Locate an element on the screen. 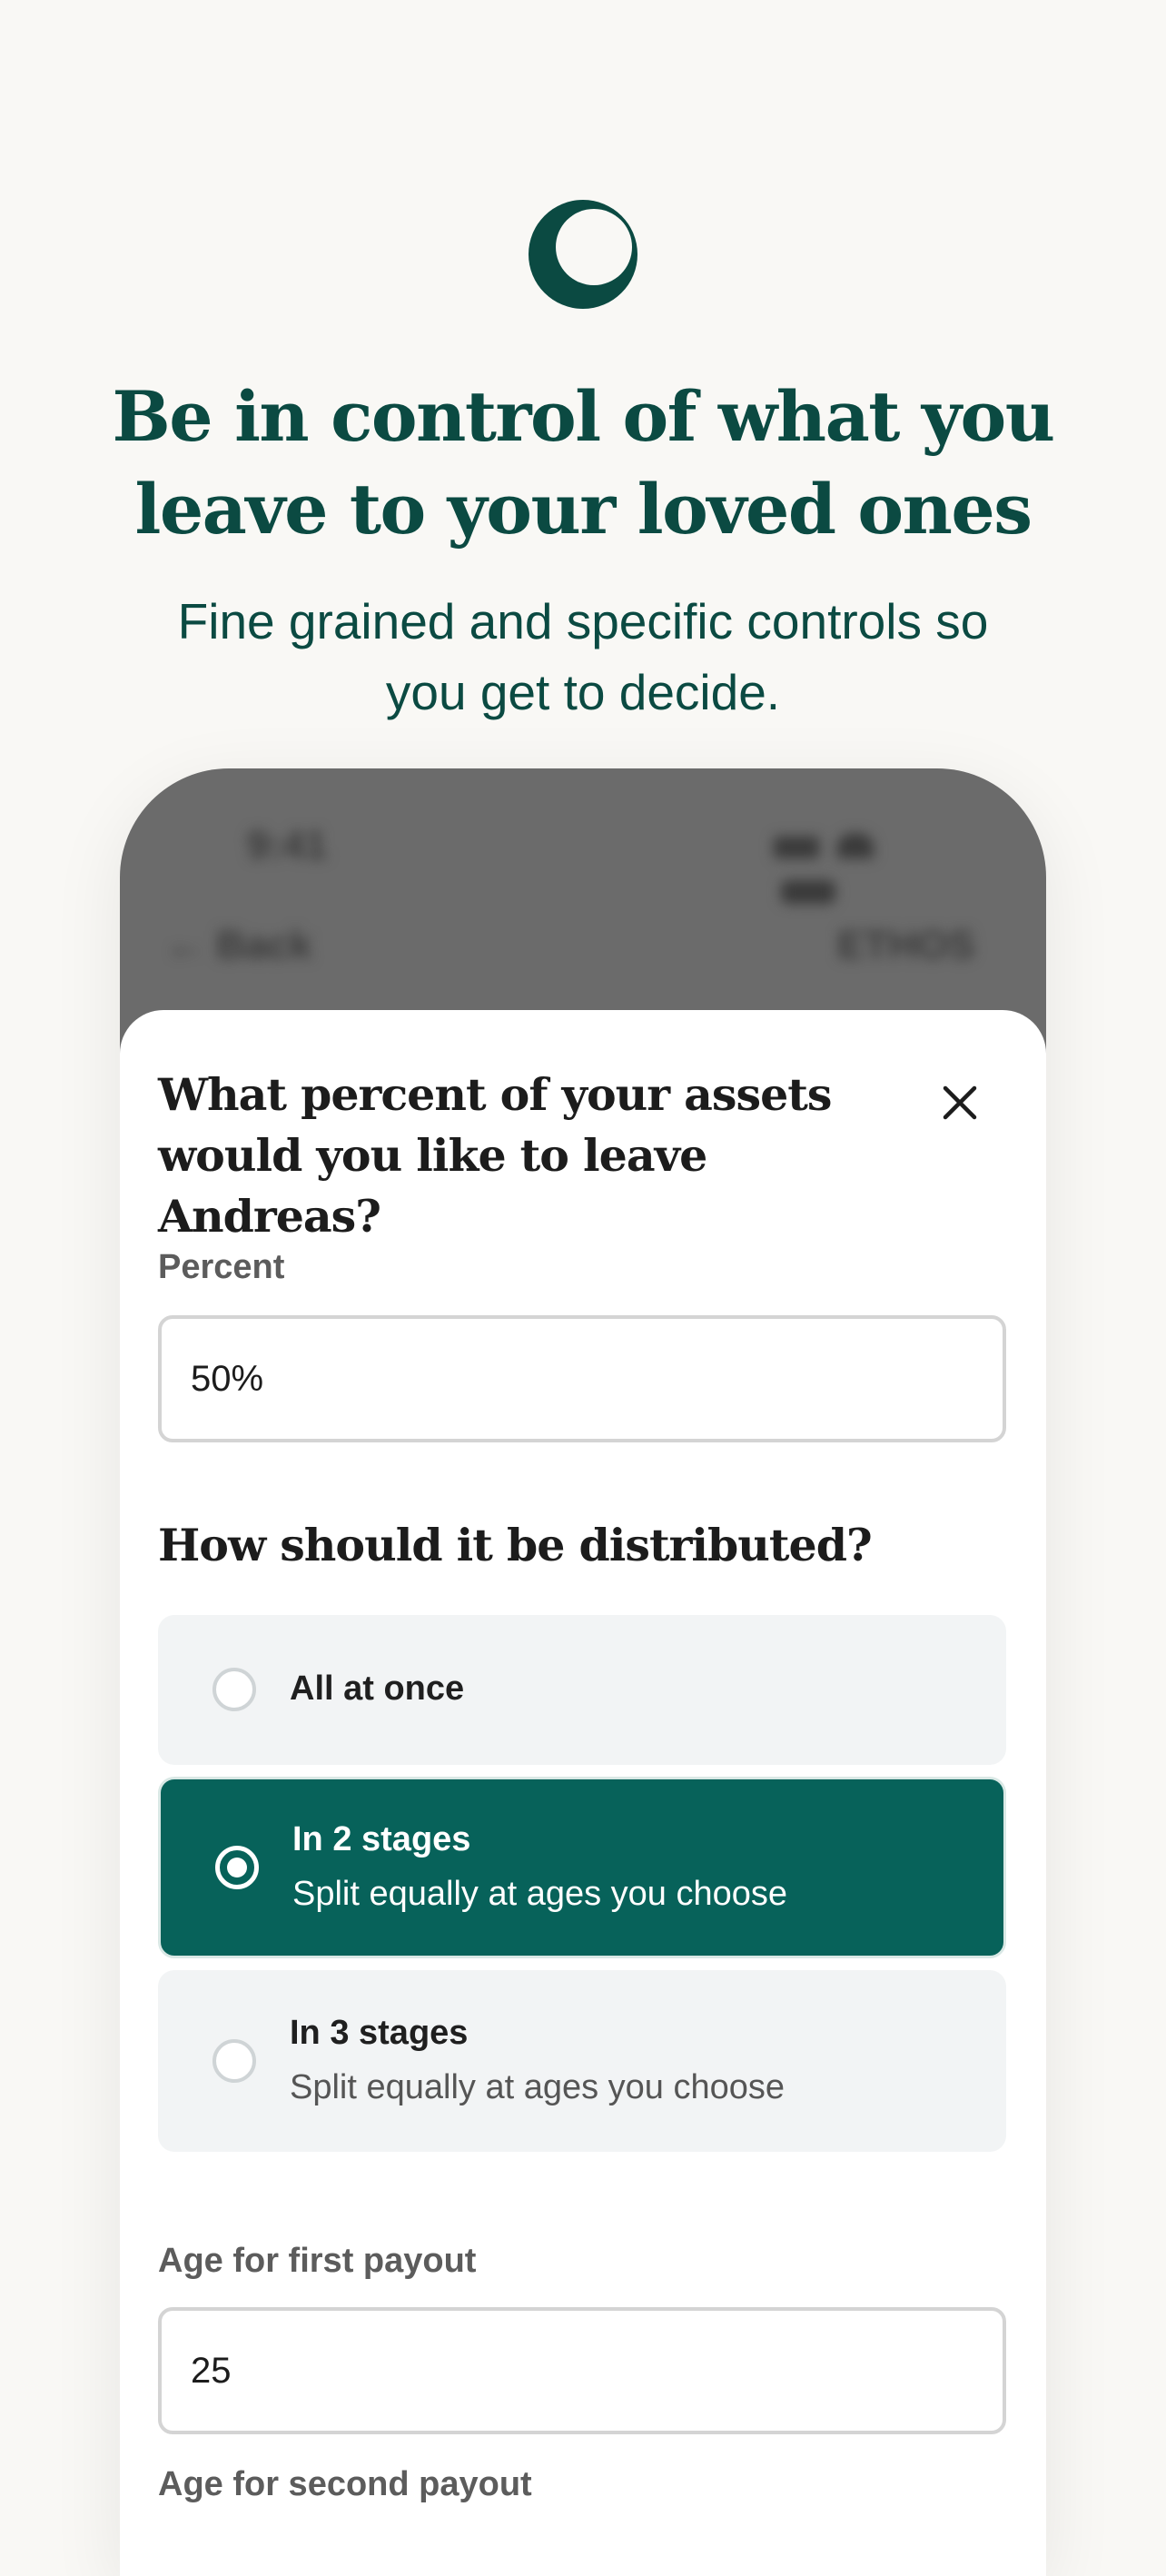 Image resolution: width=1166 pixels, height=2576 pixels. nav-brand: ETHOS is located at coordinates (906, 945).